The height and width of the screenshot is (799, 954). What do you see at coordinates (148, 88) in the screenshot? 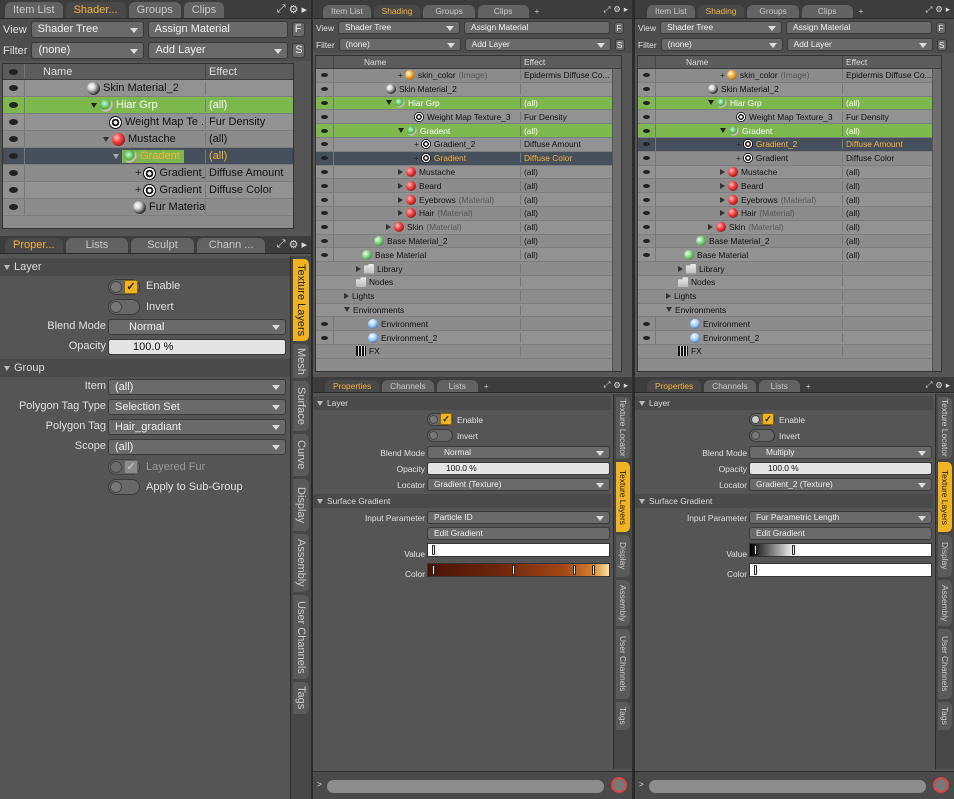
I see `tree-row: Skin Material_2` at bounding box center [148, 88].